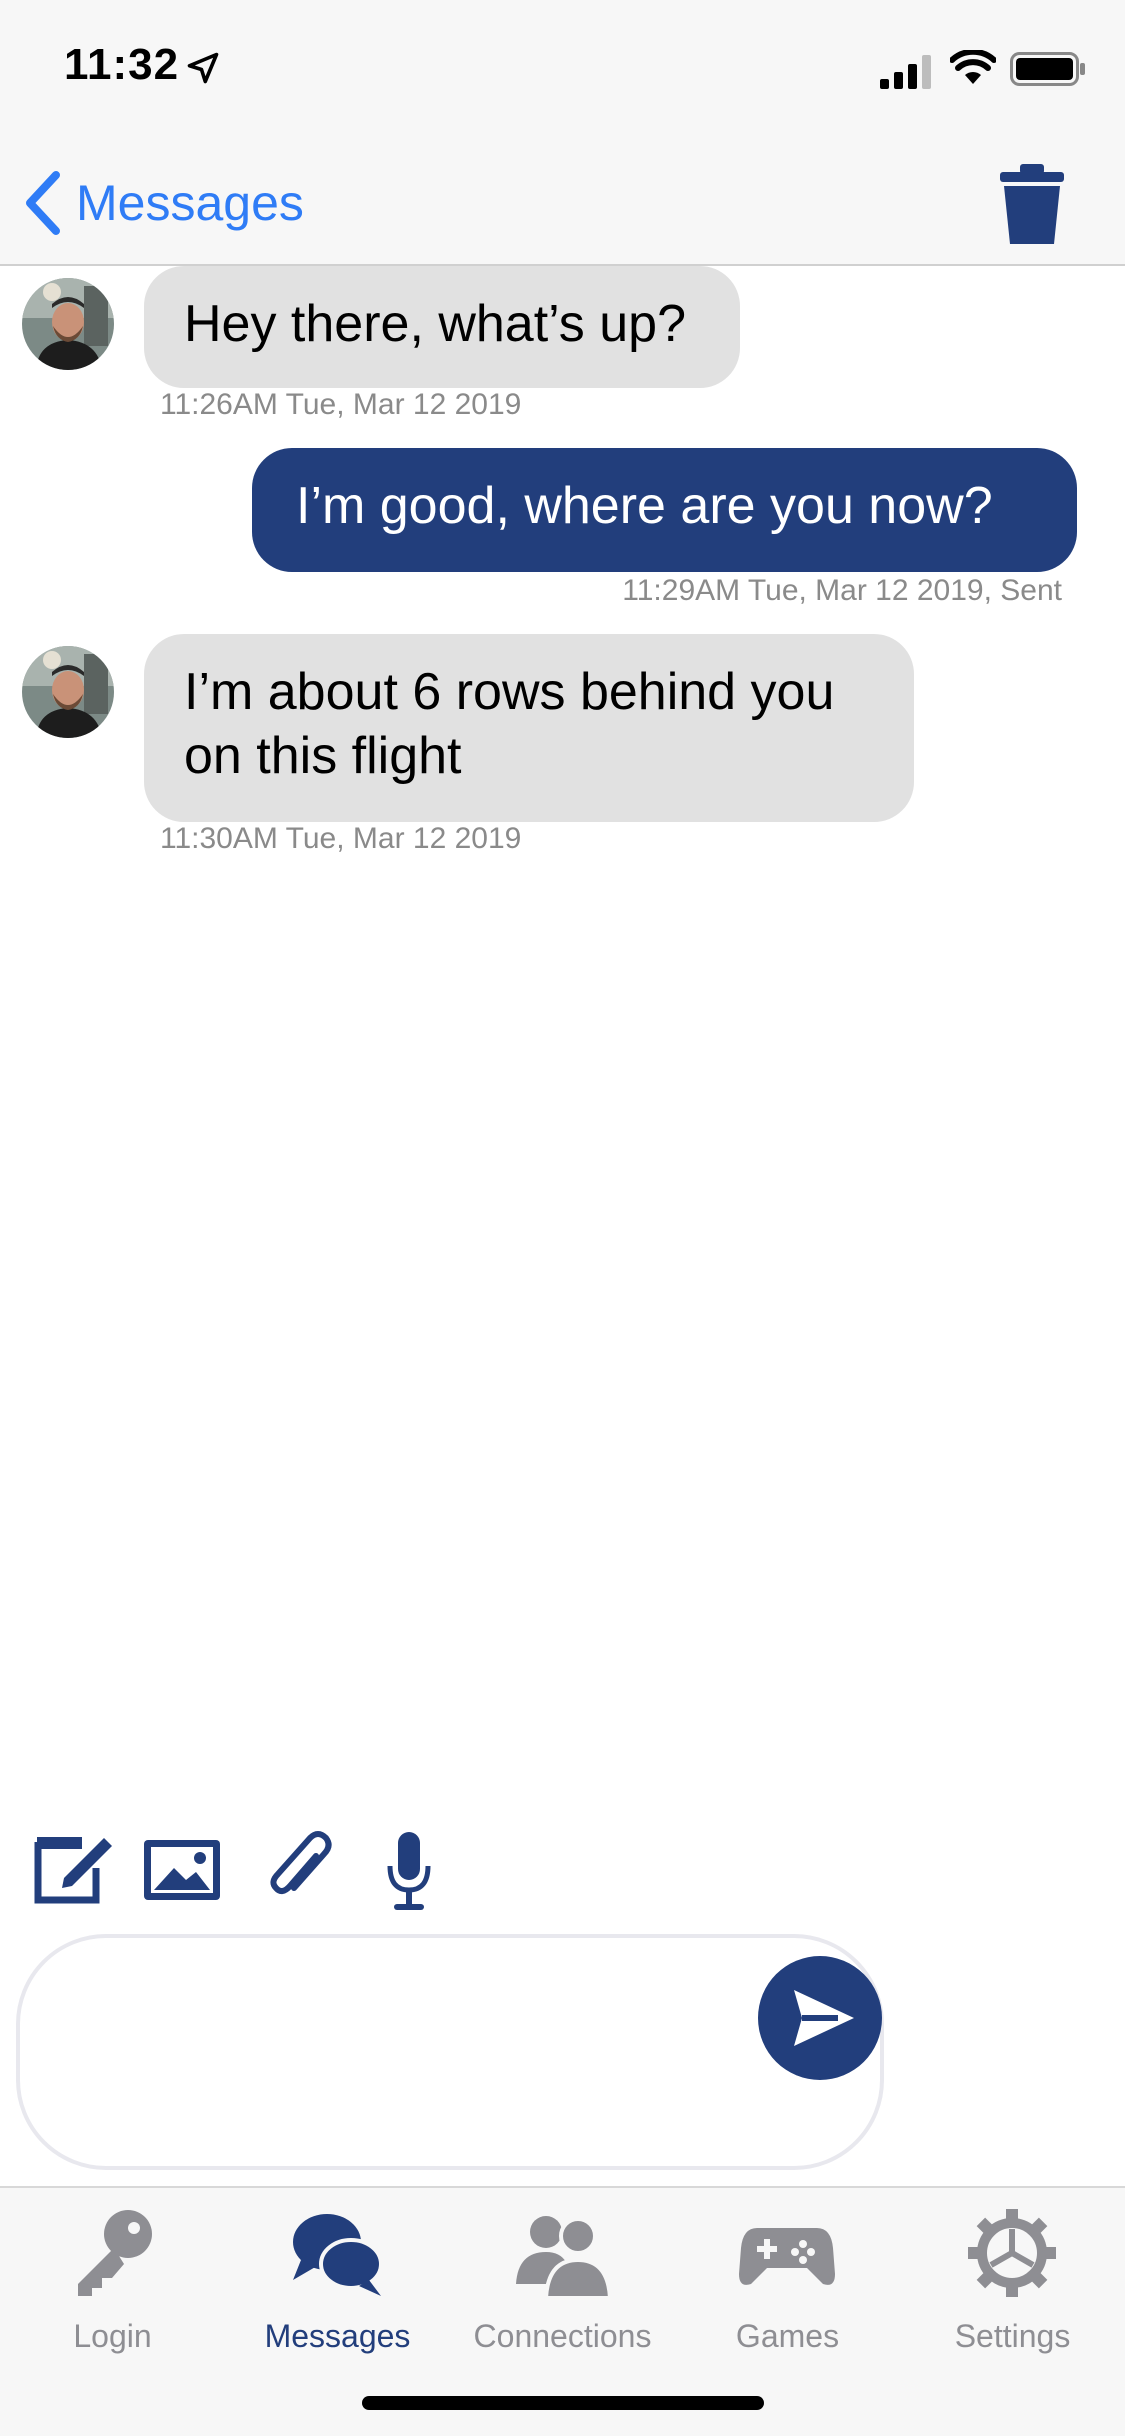  What do you see at coordinates (562, 70) in the screenshot?
I see `status-bar: 11:32` at bounding box center [562, 70].